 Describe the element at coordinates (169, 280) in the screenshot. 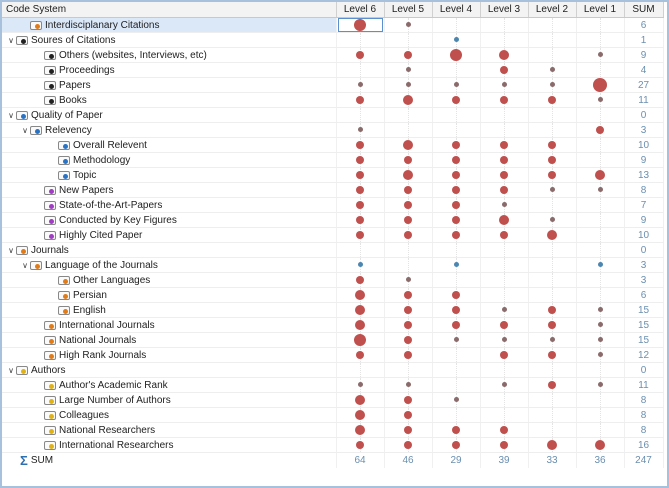

I see `code-name-cell: Other Languages` at that location.